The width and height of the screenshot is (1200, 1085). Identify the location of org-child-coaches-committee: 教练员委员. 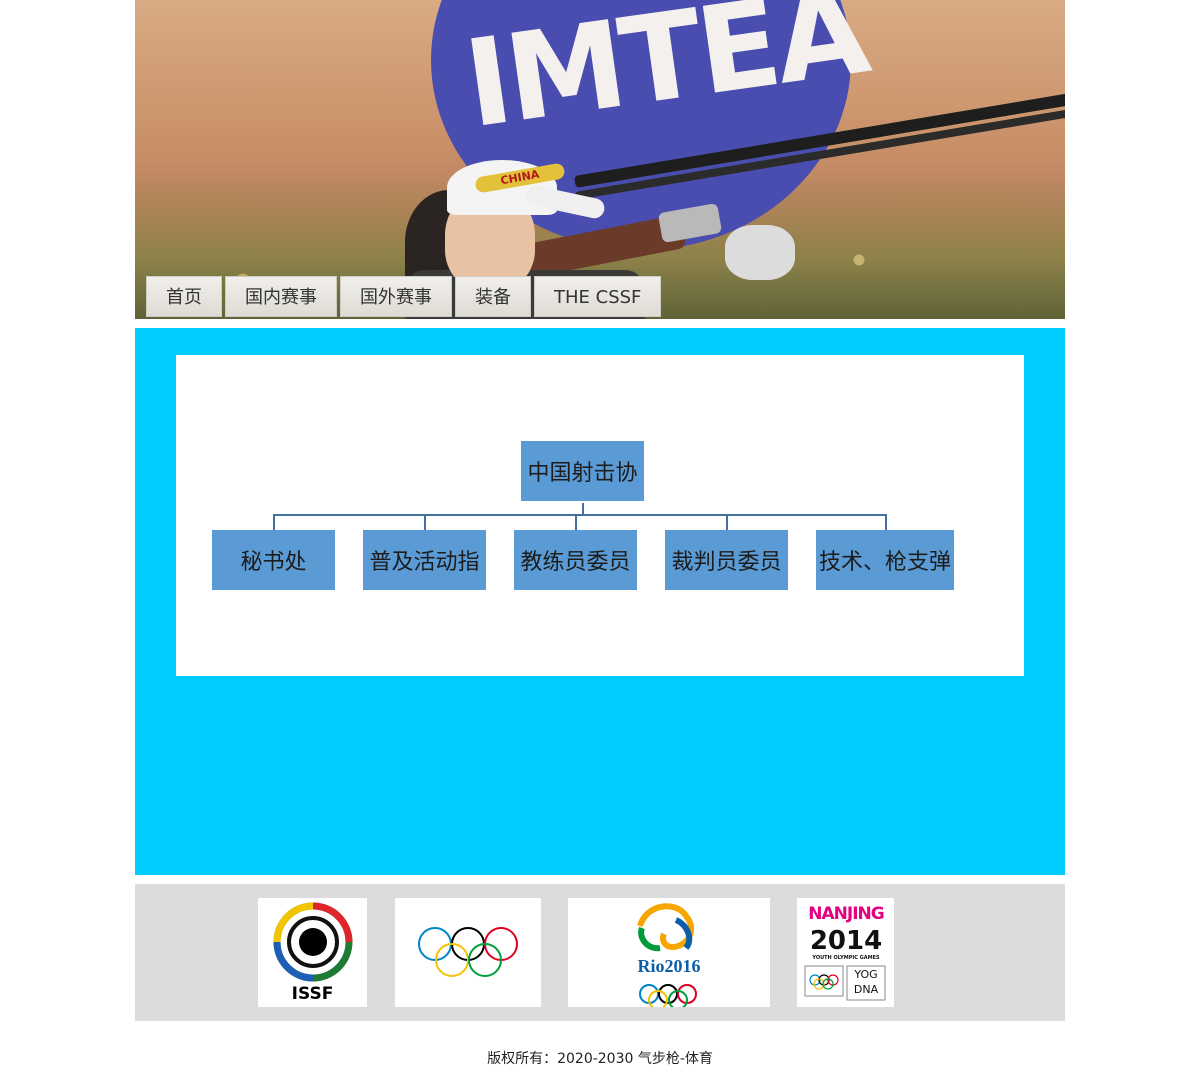
(575, 560).